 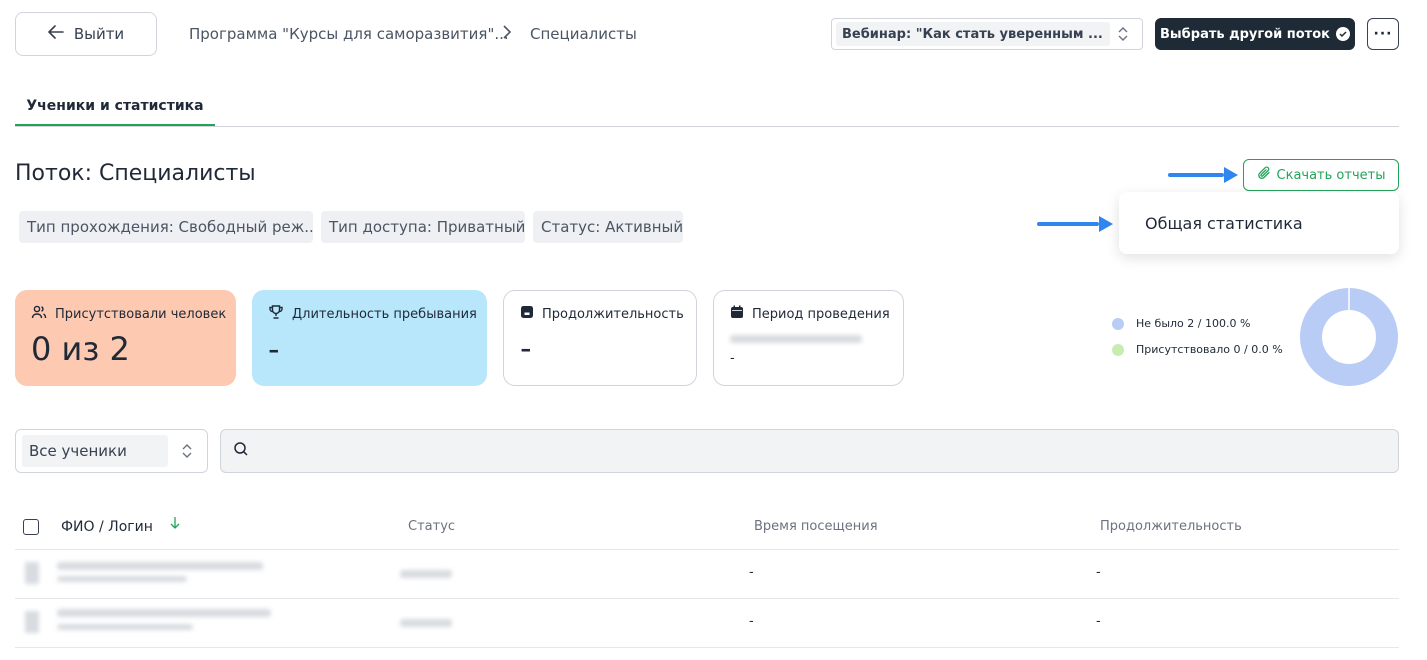 I want to click on back-button: Выйти, so click(x=86, y=34).